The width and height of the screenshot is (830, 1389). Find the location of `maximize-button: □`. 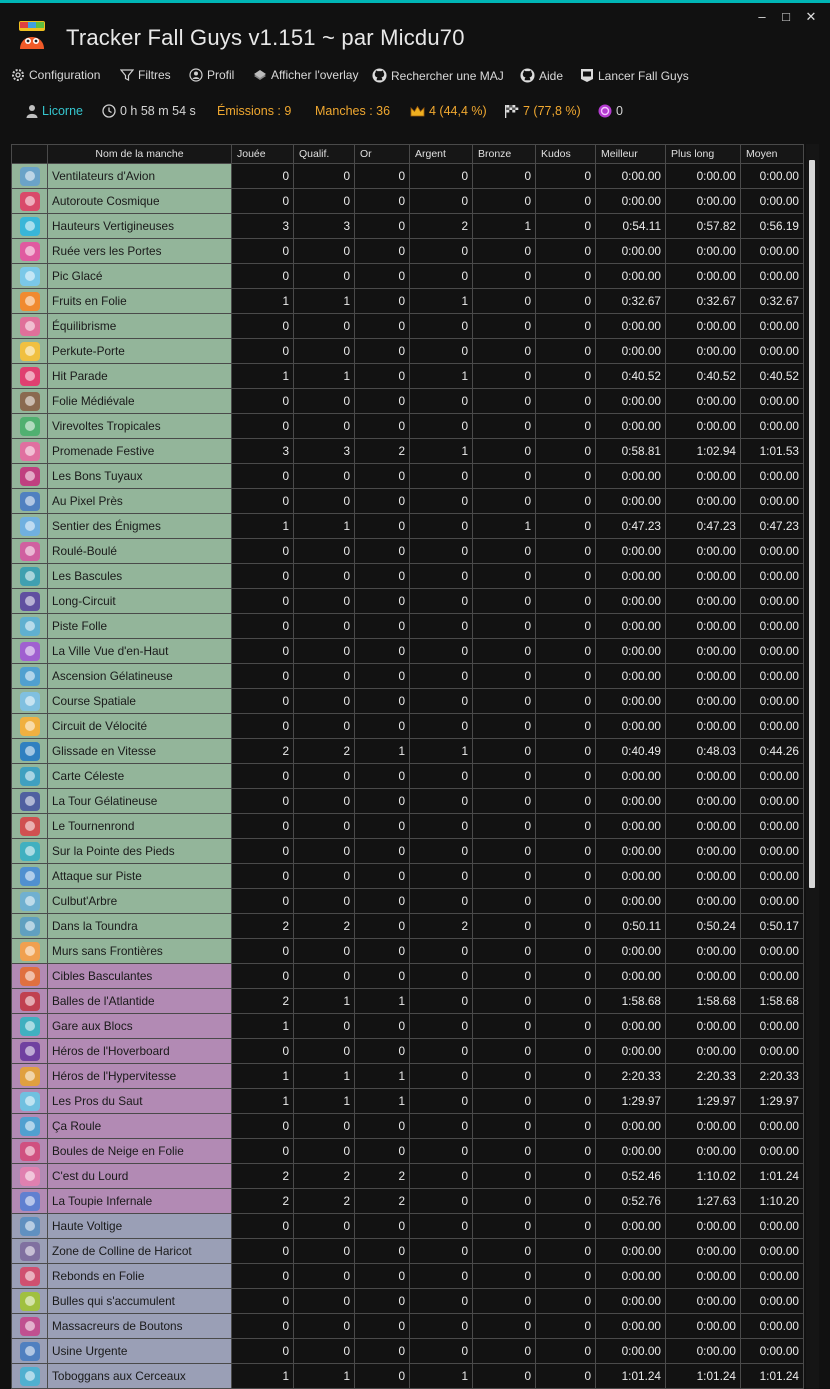

maximize-button: □ is located at coordinates (786, 17).